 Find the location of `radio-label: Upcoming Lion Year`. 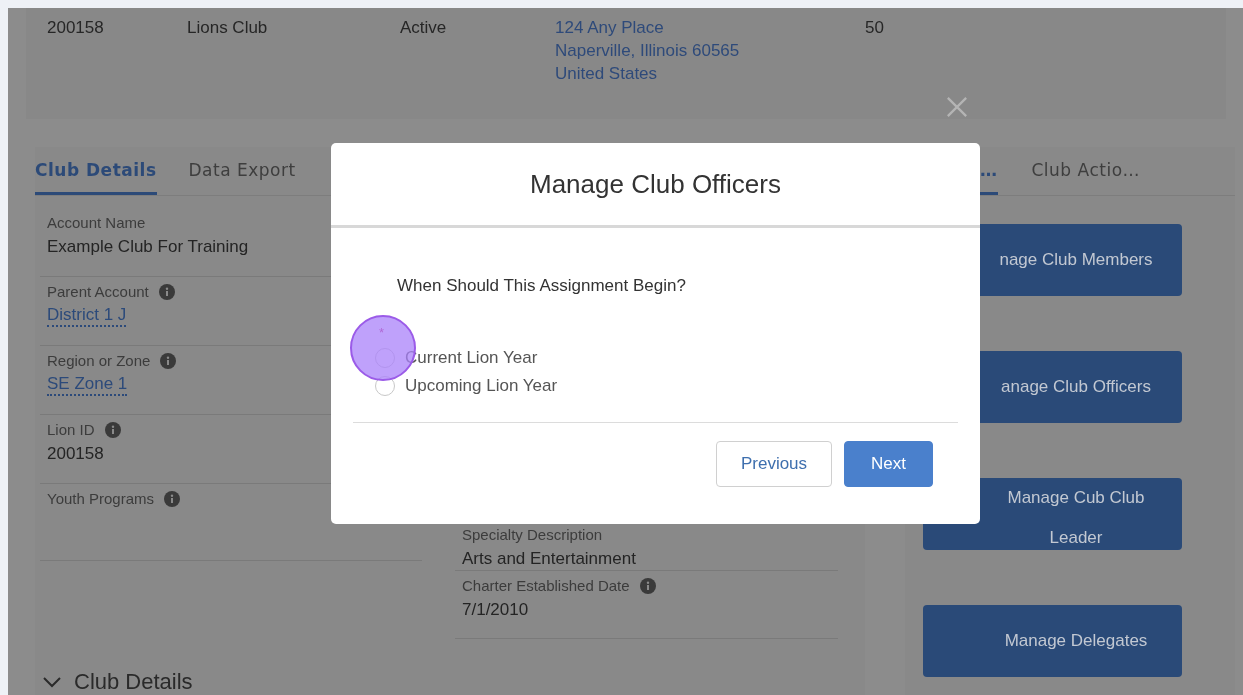

radio-label: Upcoming Lion Year is located at coordinates (481, 386).